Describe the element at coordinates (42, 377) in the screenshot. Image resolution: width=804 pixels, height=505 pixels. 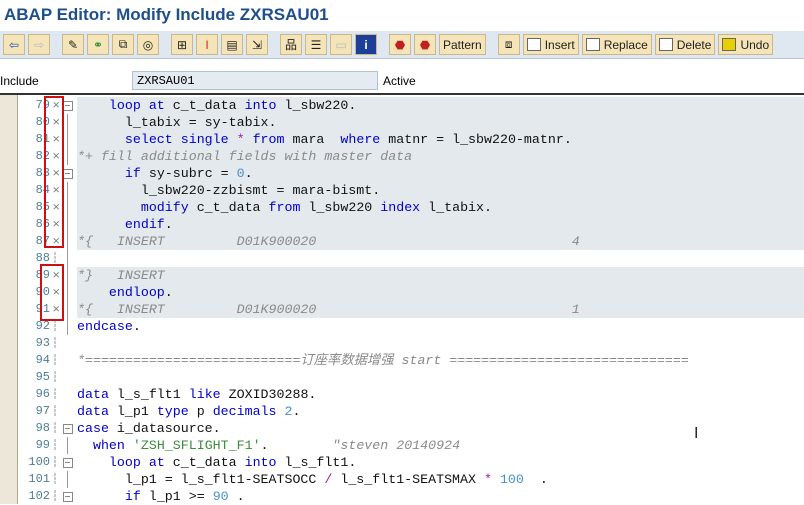
I see `line-number: 95` at that location.